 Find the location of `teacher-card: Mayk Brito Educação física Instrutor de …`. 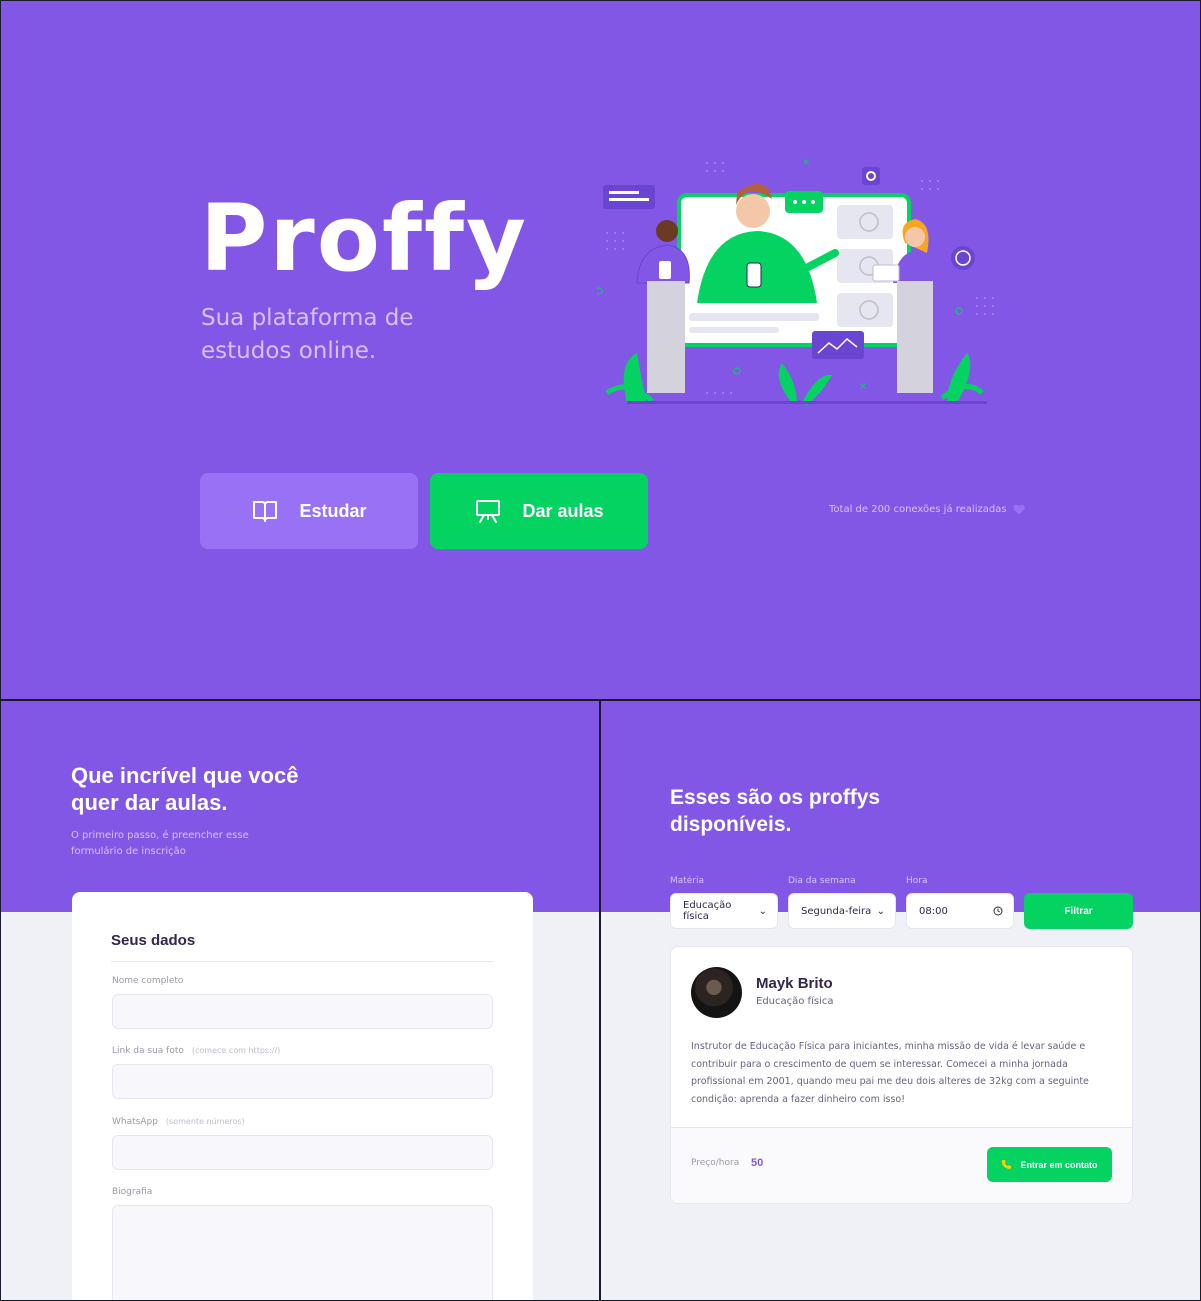

teacher-card: Mayk Brito Educação física Instrutor de … is located at coordinates (901, 1075).